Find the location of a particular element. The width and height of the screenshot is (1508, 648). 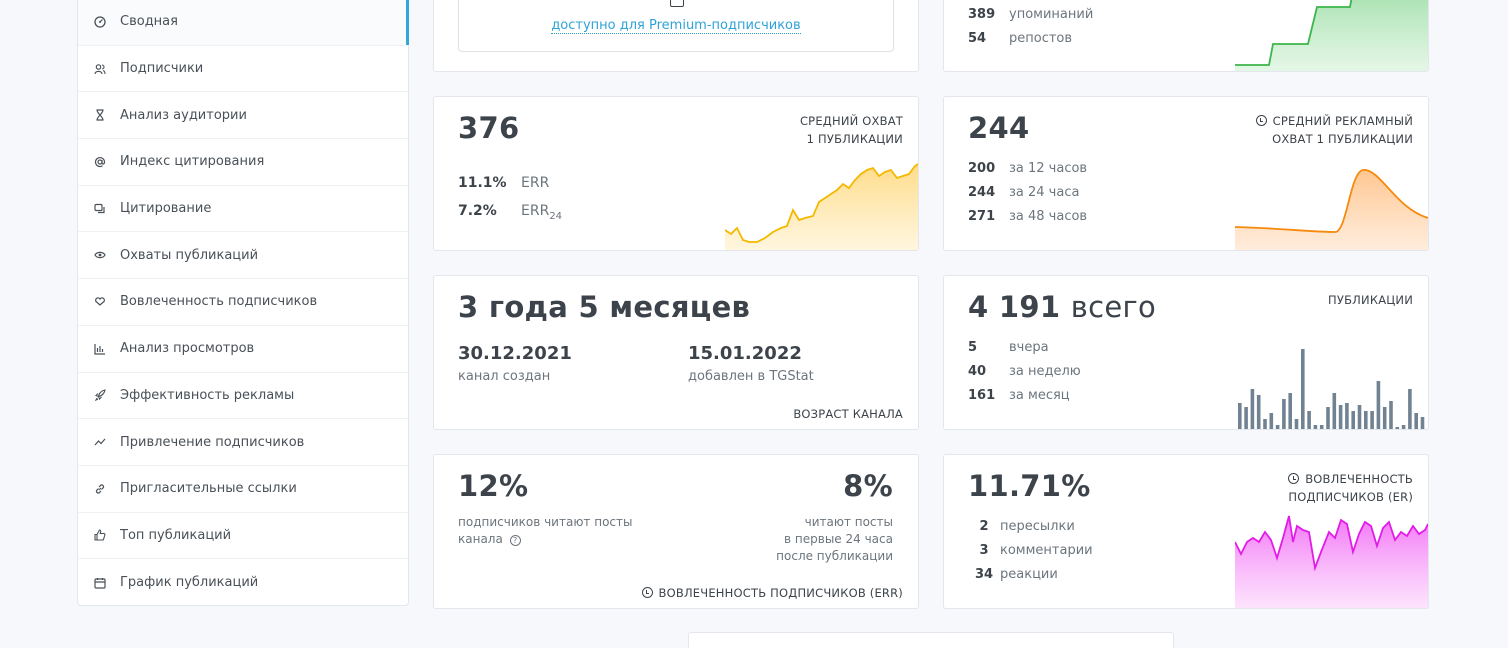

err-row: 11.1% ERR is located at coordinates (504, 183).